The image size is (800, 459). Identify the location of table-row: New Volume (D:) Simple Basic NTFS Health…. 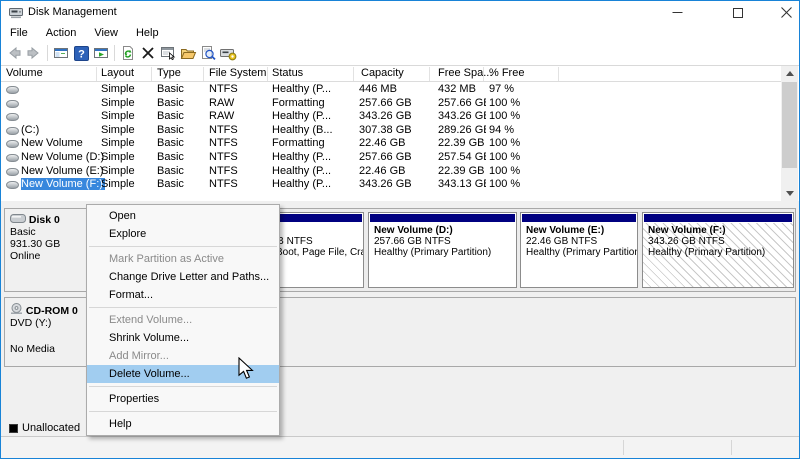
(391, 158).